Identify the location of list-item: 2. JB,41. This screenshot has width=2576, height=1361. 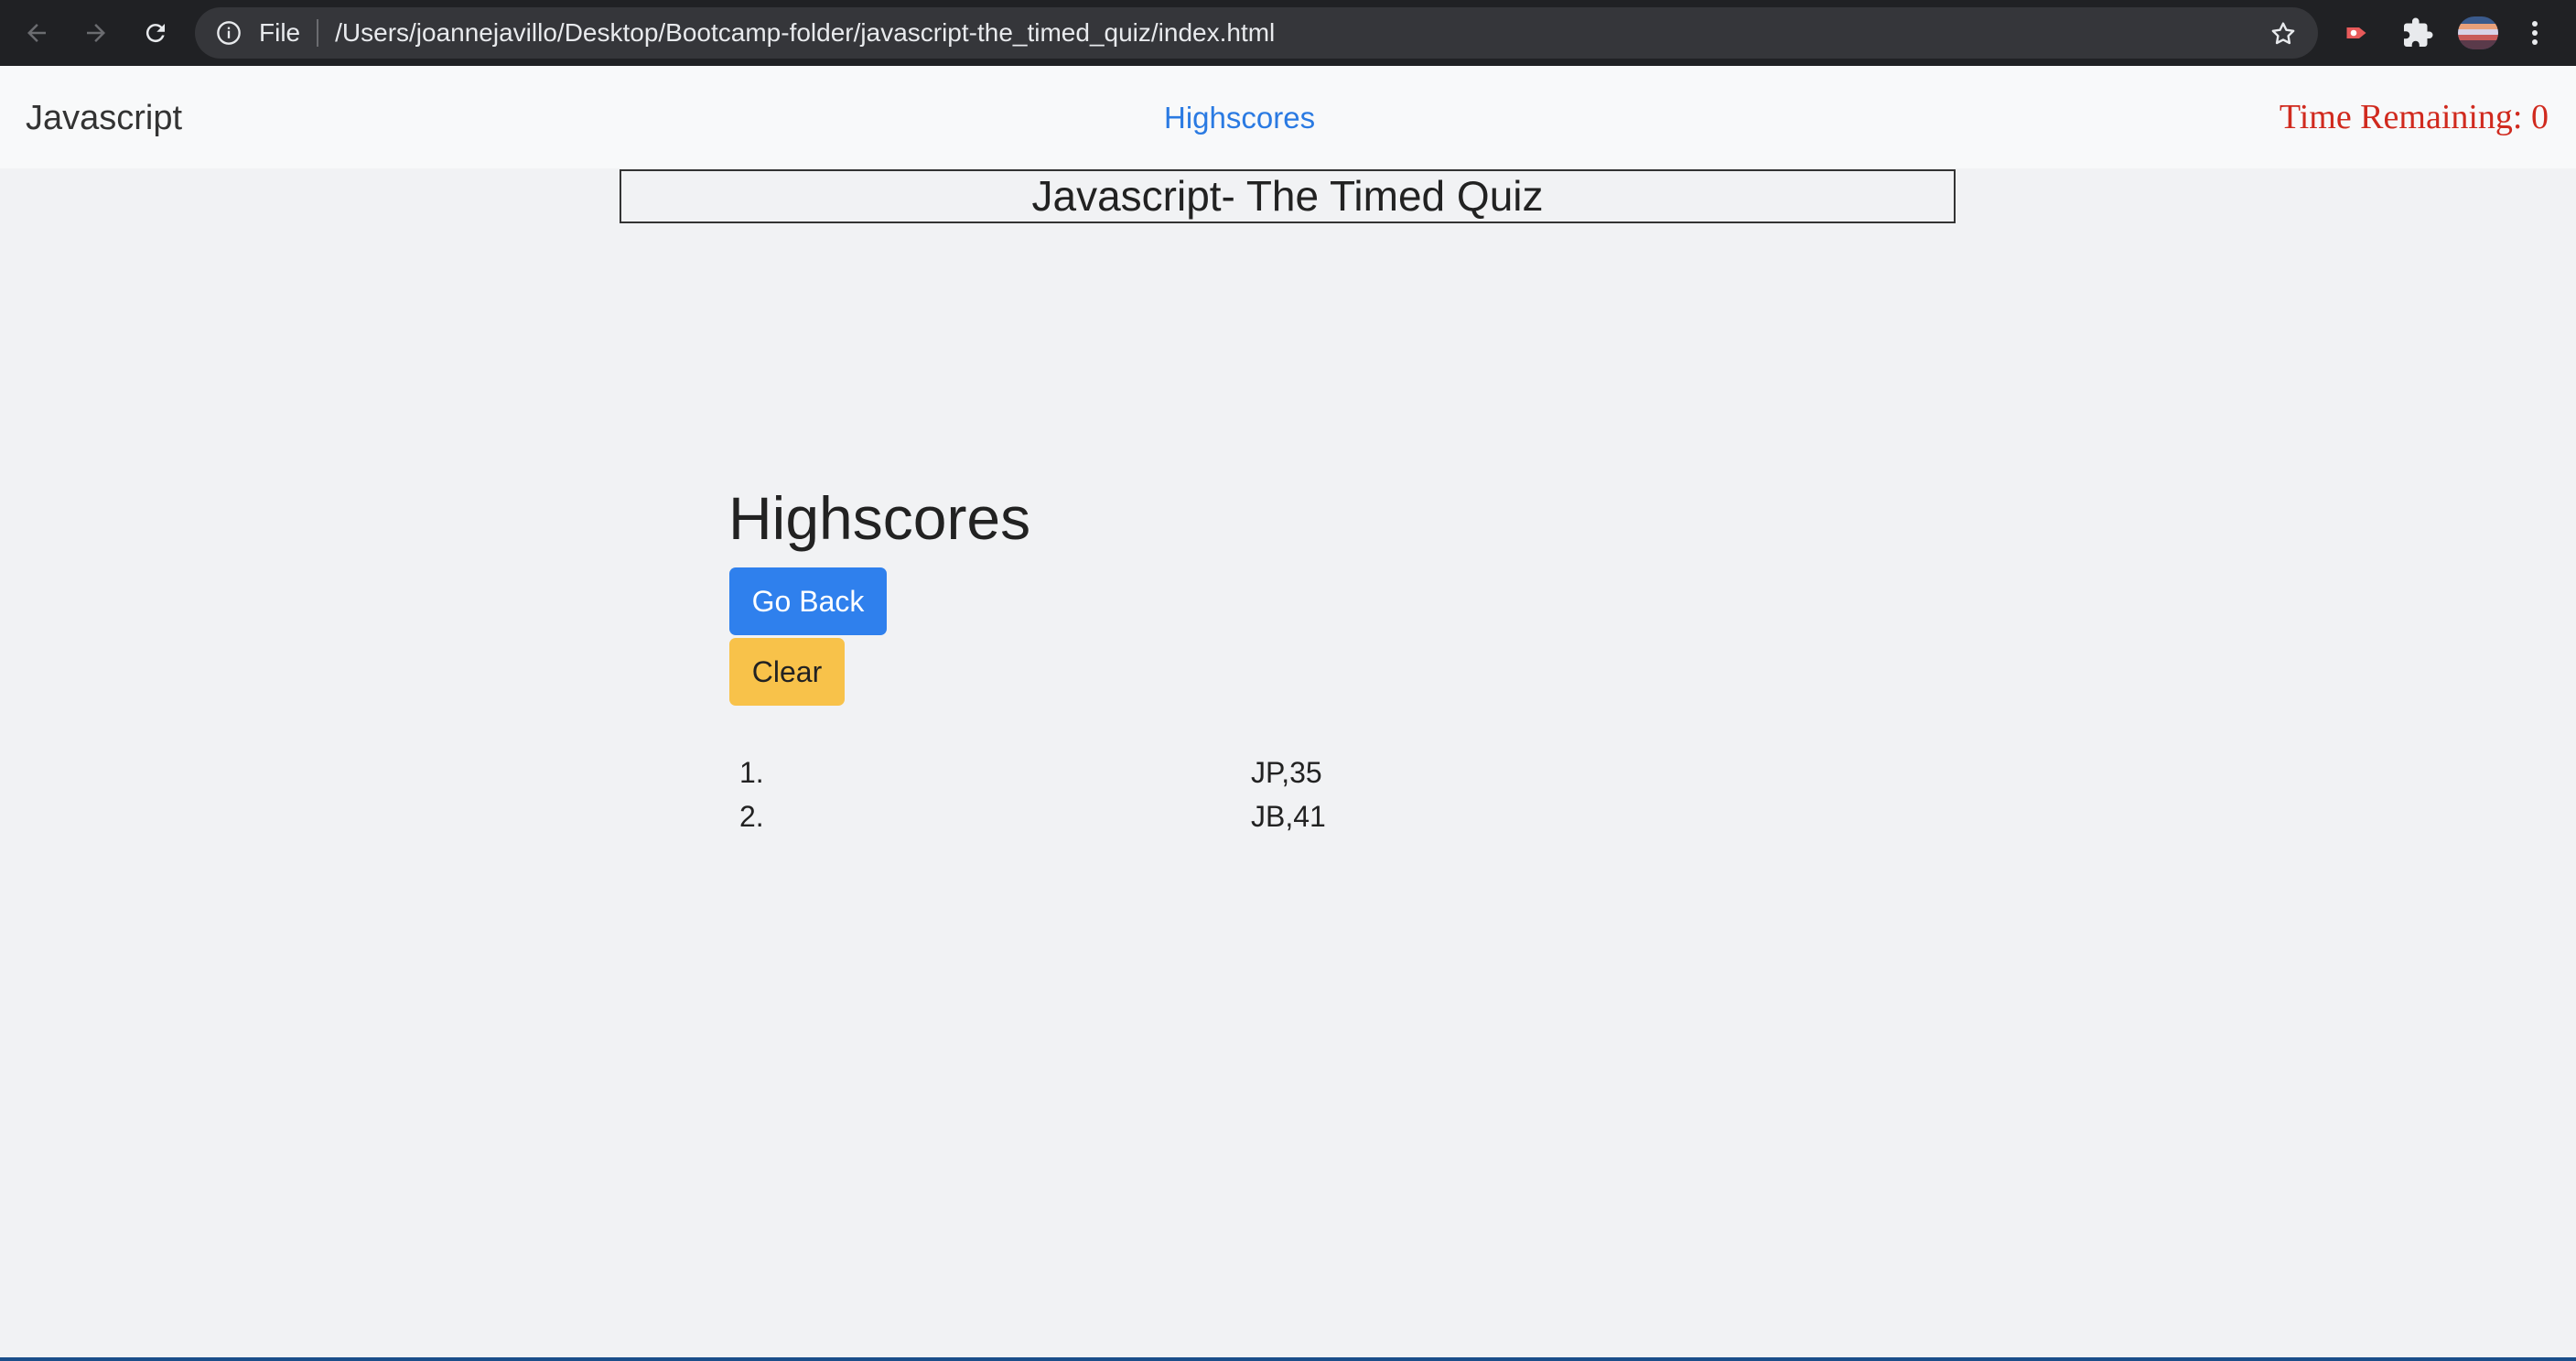
(1059, 820).